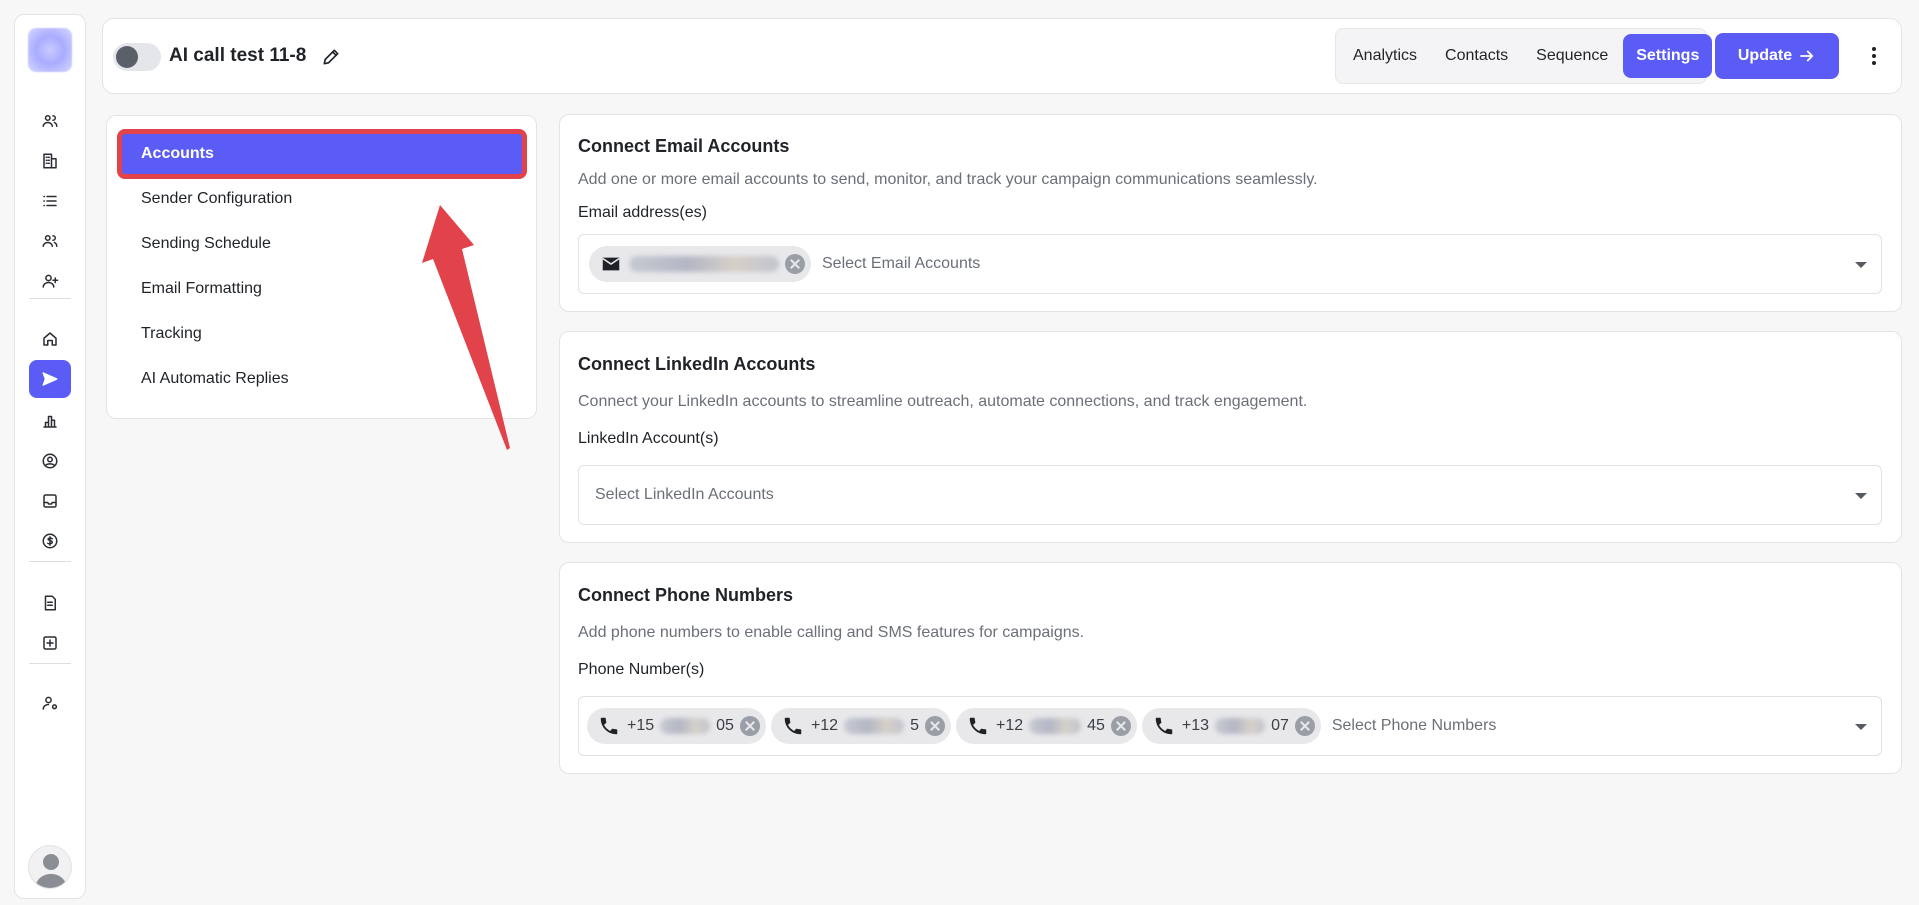 This screenshot has height=905, width=1919. Describe the element at coordinates (641, 669) in the screenshot. I see `phone-field-label: Phone Number(s)` at that location.